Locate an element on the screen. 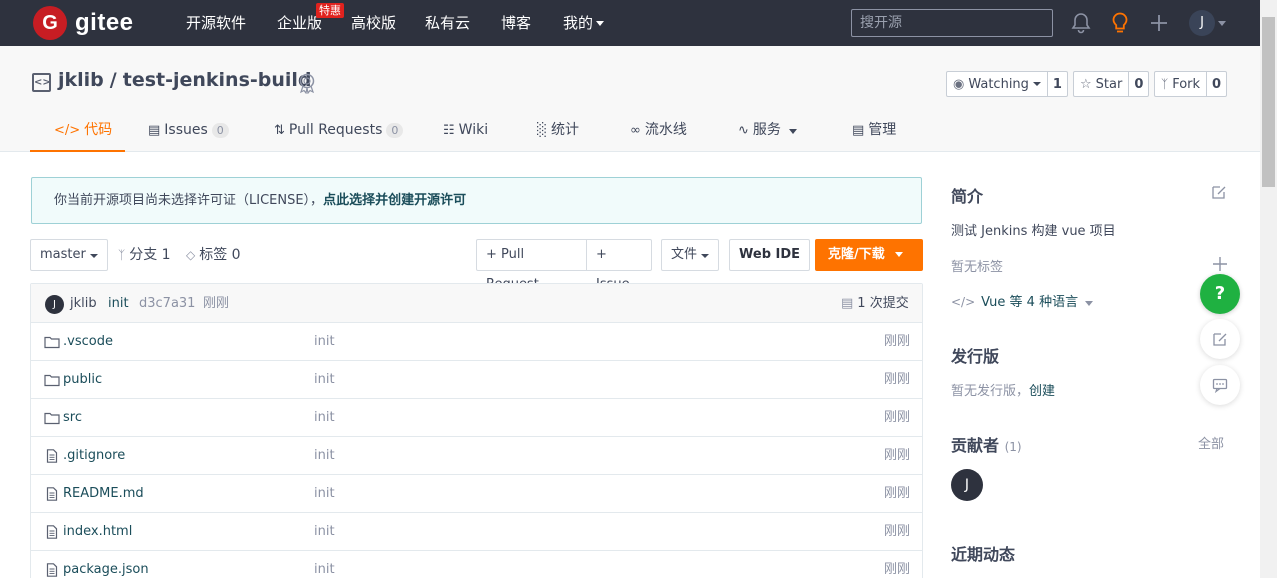  file-name: src is located at coordinates (72, 418).